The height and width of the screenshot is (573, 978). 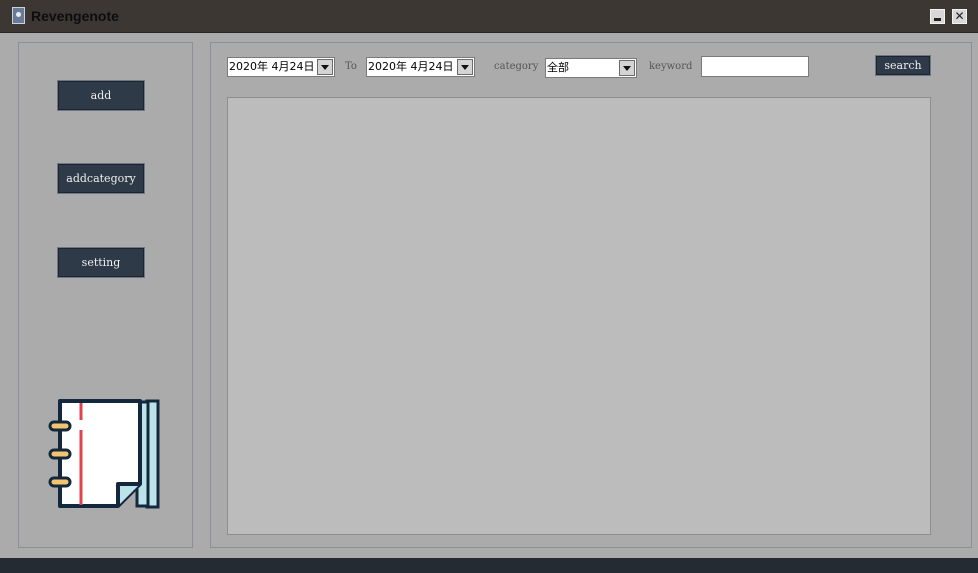 I want to click on category-value: 全部, so click(x=558, y=67).